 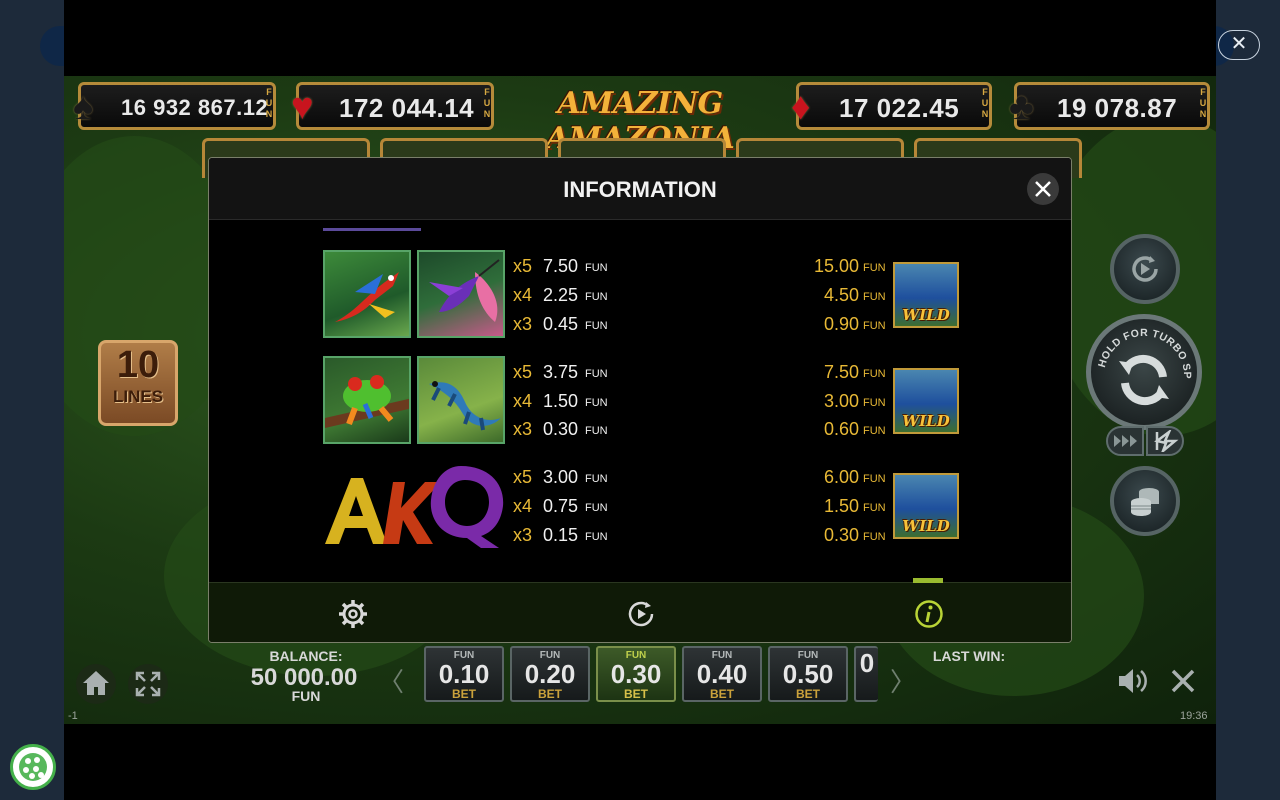 I want to click on fullscreen-button, so click(x=148, y=684).